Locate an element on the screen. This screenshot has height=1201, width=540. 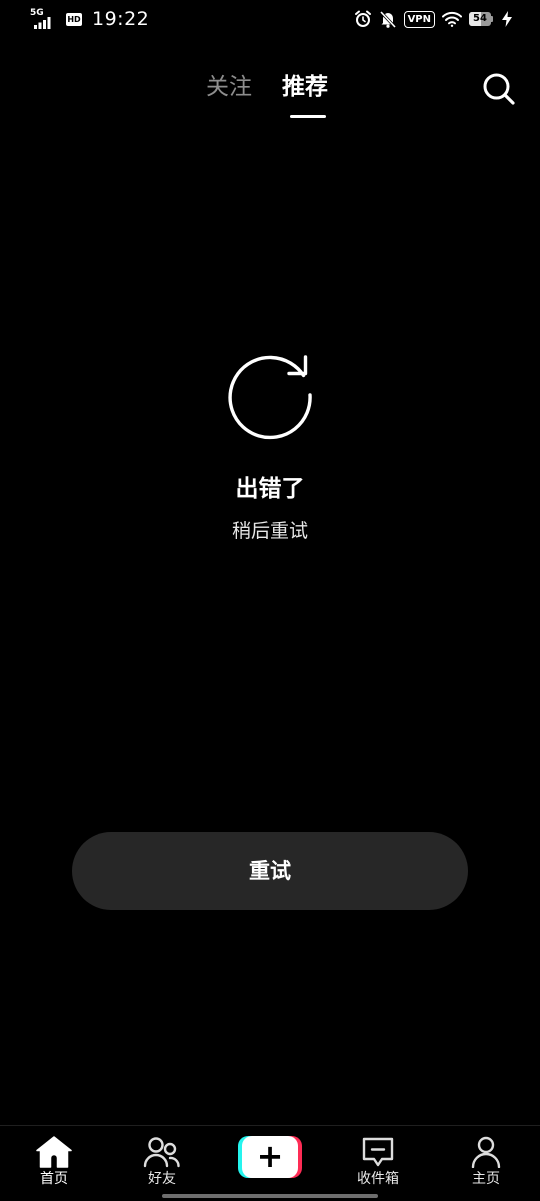
battery-level-label: 54 is located at coordinates (480, 18).